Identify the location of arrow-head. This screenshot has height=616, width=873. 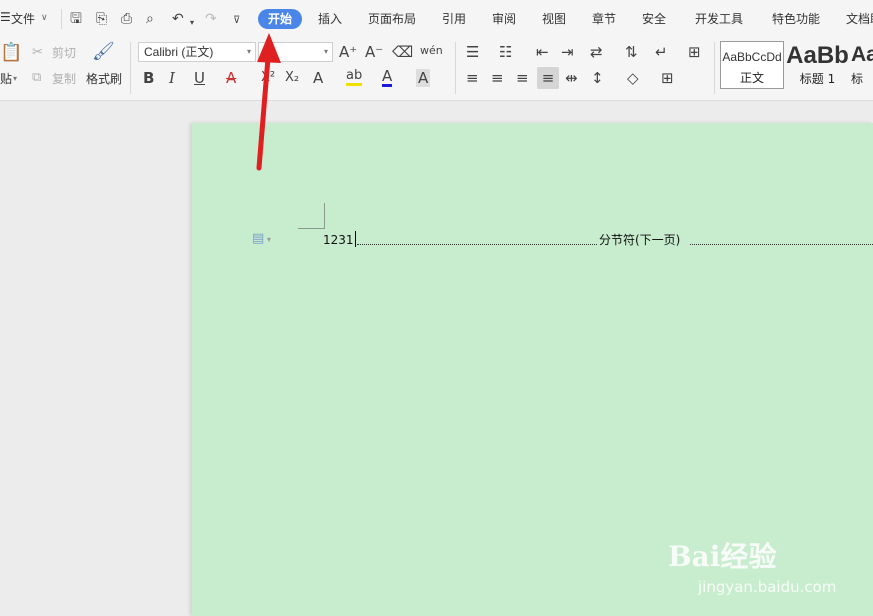
(269, 48).